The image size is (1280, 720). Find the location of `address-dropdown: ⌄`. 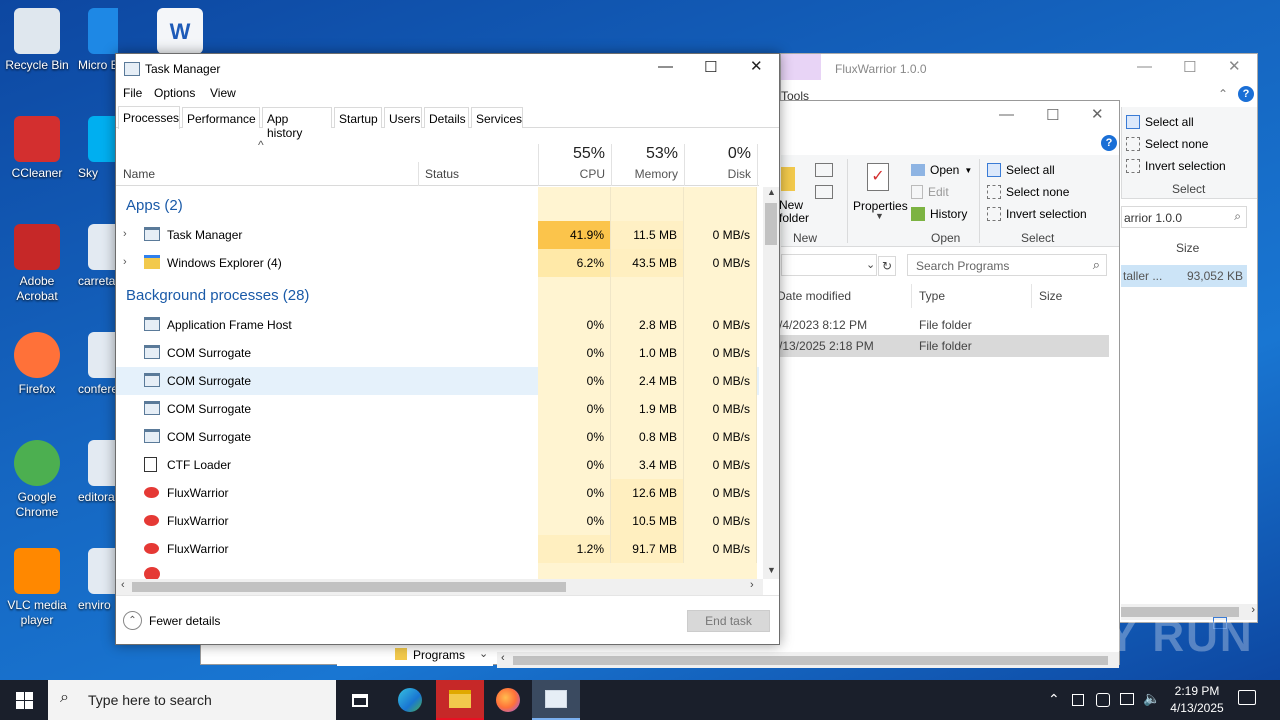

address-dropdown: ⌄ is located at coordinates (829, 265).